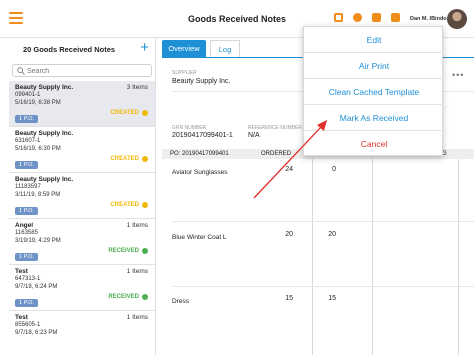 This screenshot has width=474, height=357. What do you see at coordinates (289, 298) in the screenshot?
I see `ordered-qty: 15` at bounding box center [289, 298].